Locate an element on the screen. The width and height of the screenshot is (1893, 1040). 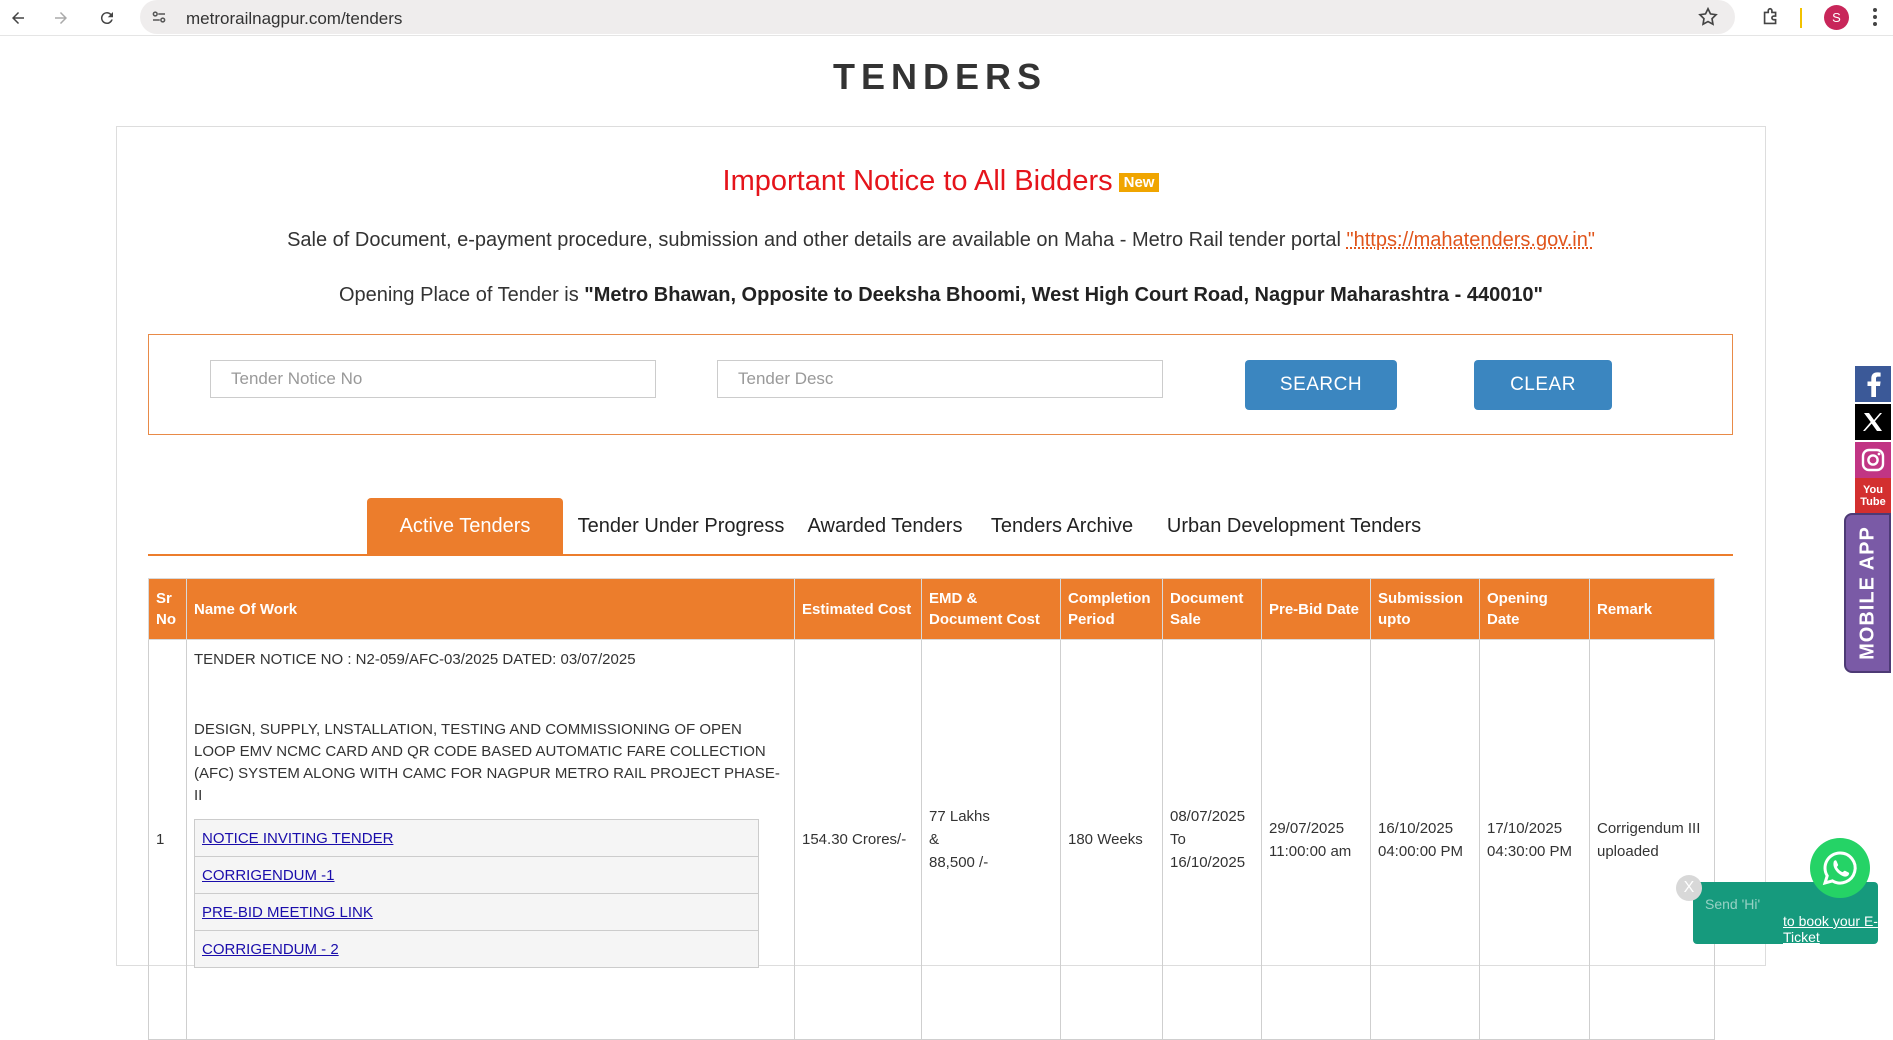
toolbar-separator is located at coordinates (1801, 18).